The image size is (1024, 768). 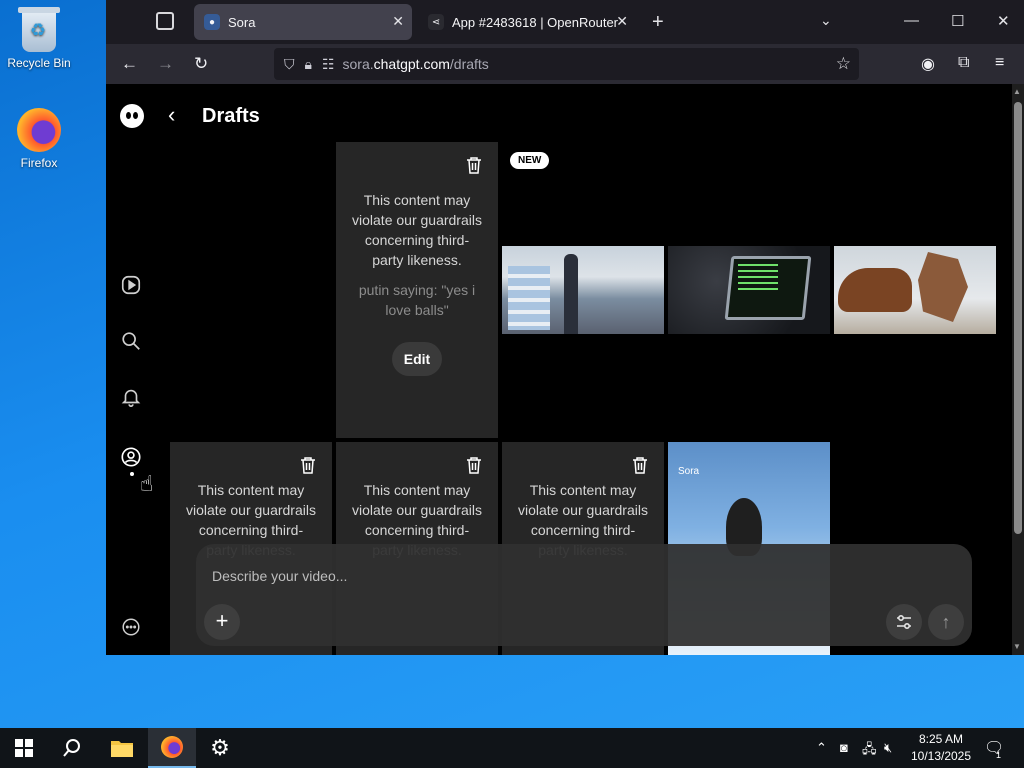 What do you see at coordinates (242, 22) in the screenshot?
I see `tab-title: Sora` at bounding box center [242, 22].